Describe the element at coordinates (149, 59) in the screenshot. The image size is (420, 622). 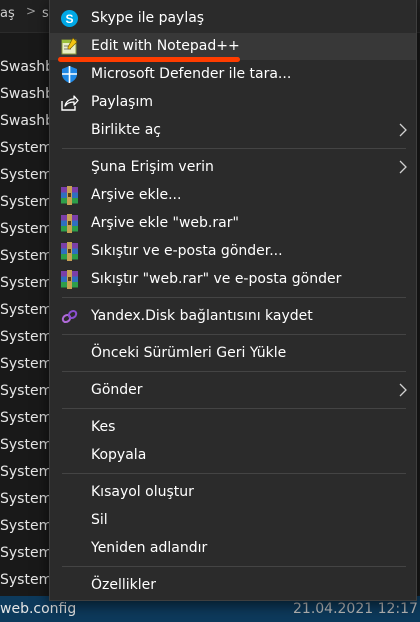
I see `highlight-underline` at that location.